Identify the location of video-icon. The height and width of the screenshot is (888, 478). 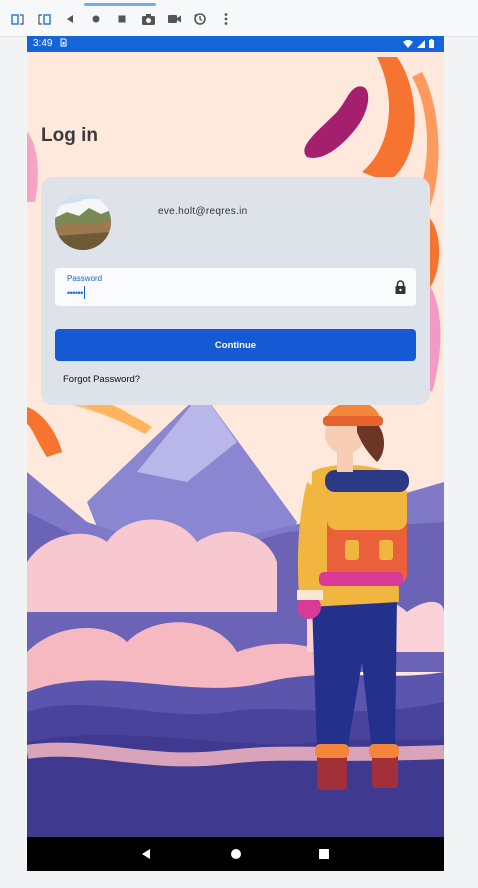
(174, 19).